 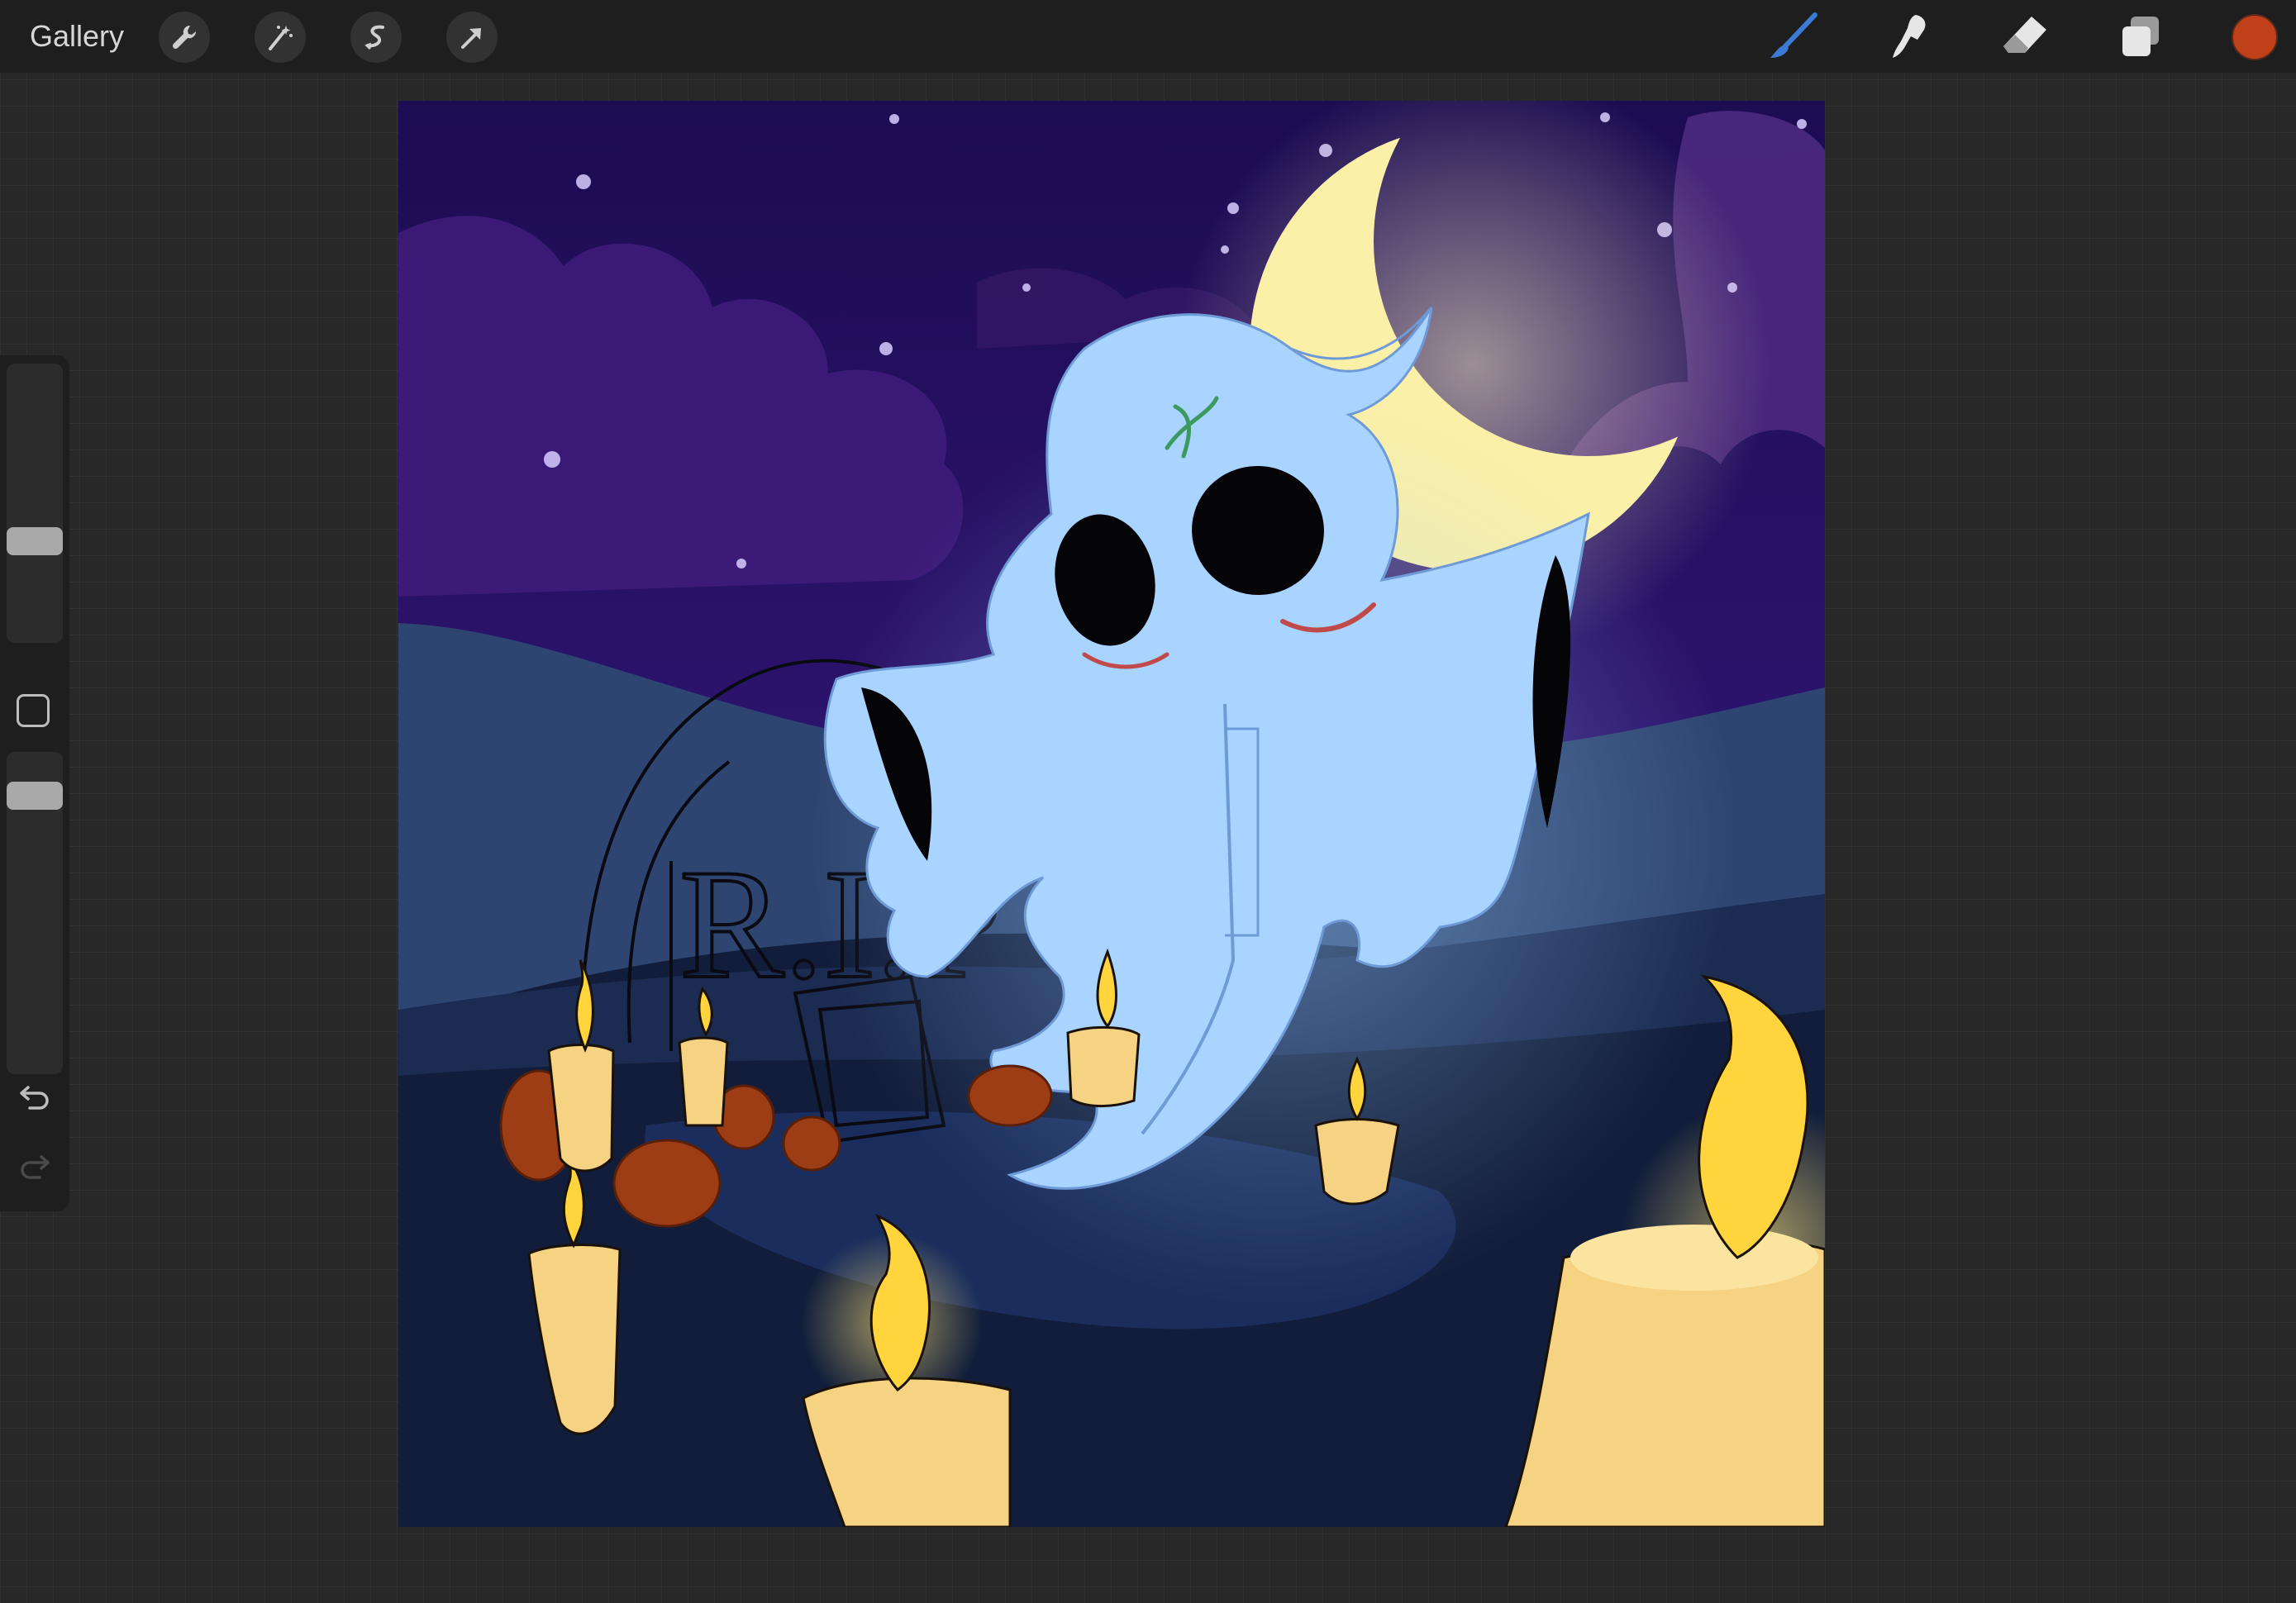 I want to click on undo-icon, so click(x=34, y=1098).